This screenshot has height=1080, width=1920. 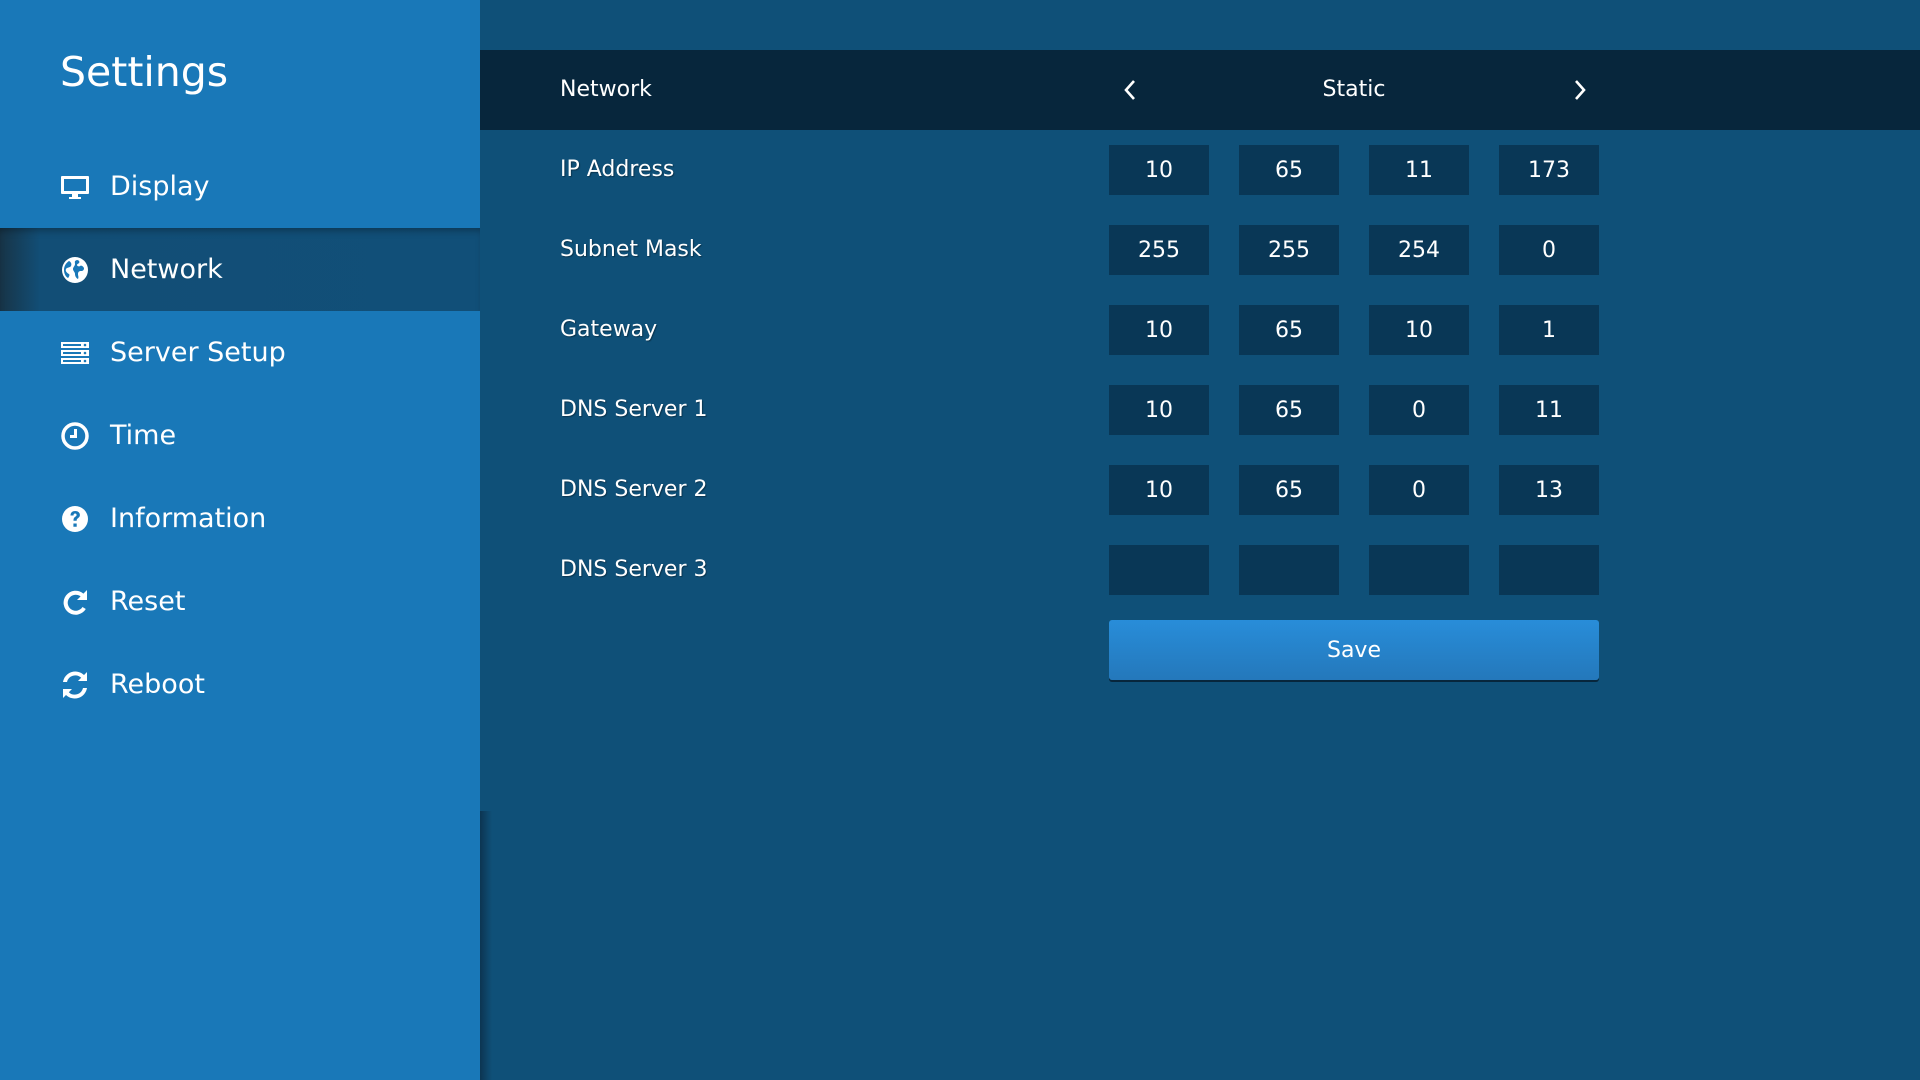 I want to click on sidebar-item-label: Time, so click(x=143, y=435).